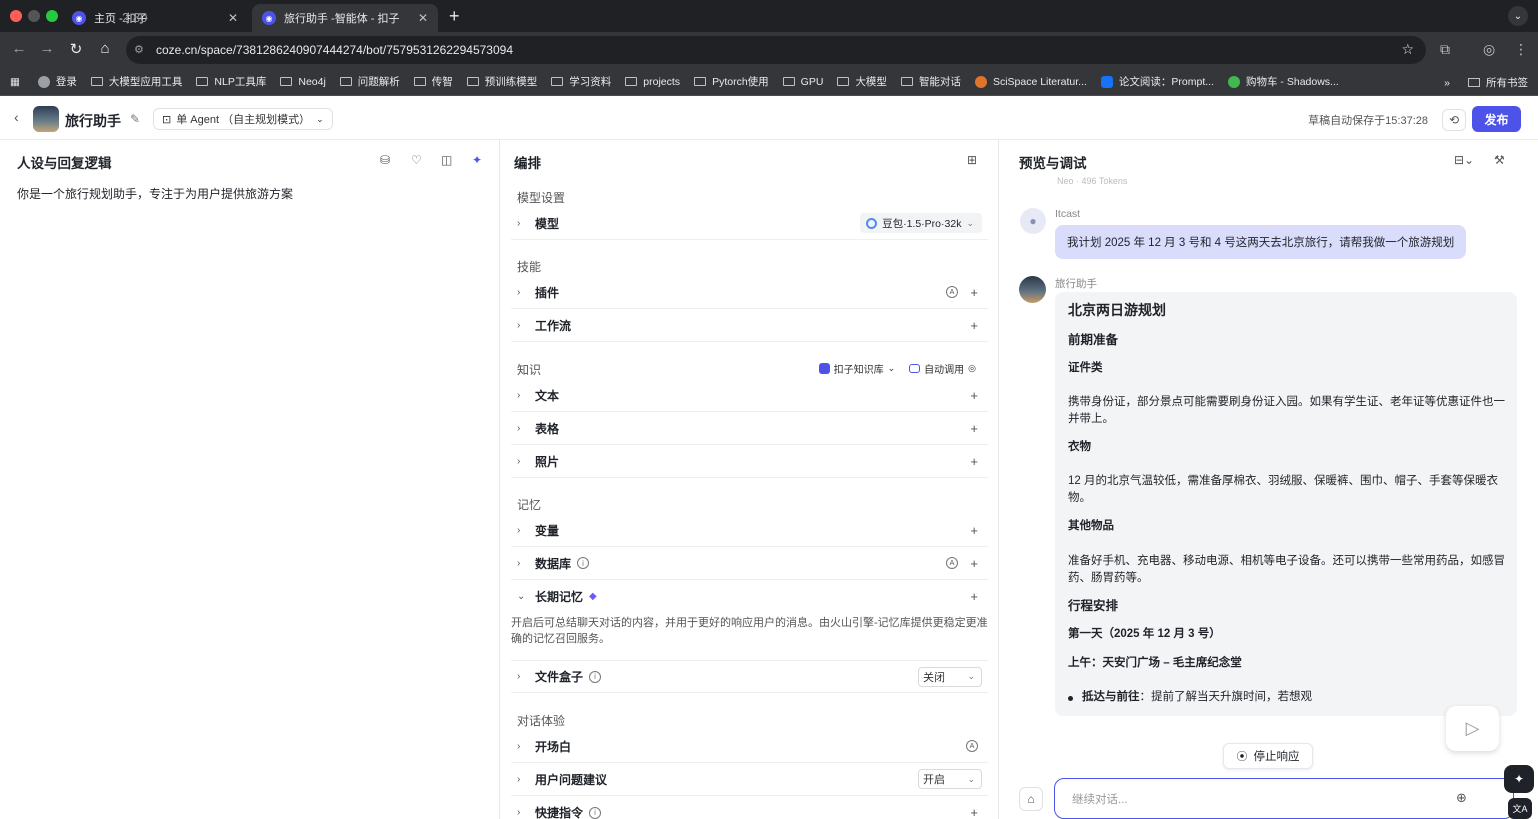 This screenshot has height=819, width=1538. Describe the element at coordinates (34, 16) in the screenshot. I see `minimize-window-button` at that location.